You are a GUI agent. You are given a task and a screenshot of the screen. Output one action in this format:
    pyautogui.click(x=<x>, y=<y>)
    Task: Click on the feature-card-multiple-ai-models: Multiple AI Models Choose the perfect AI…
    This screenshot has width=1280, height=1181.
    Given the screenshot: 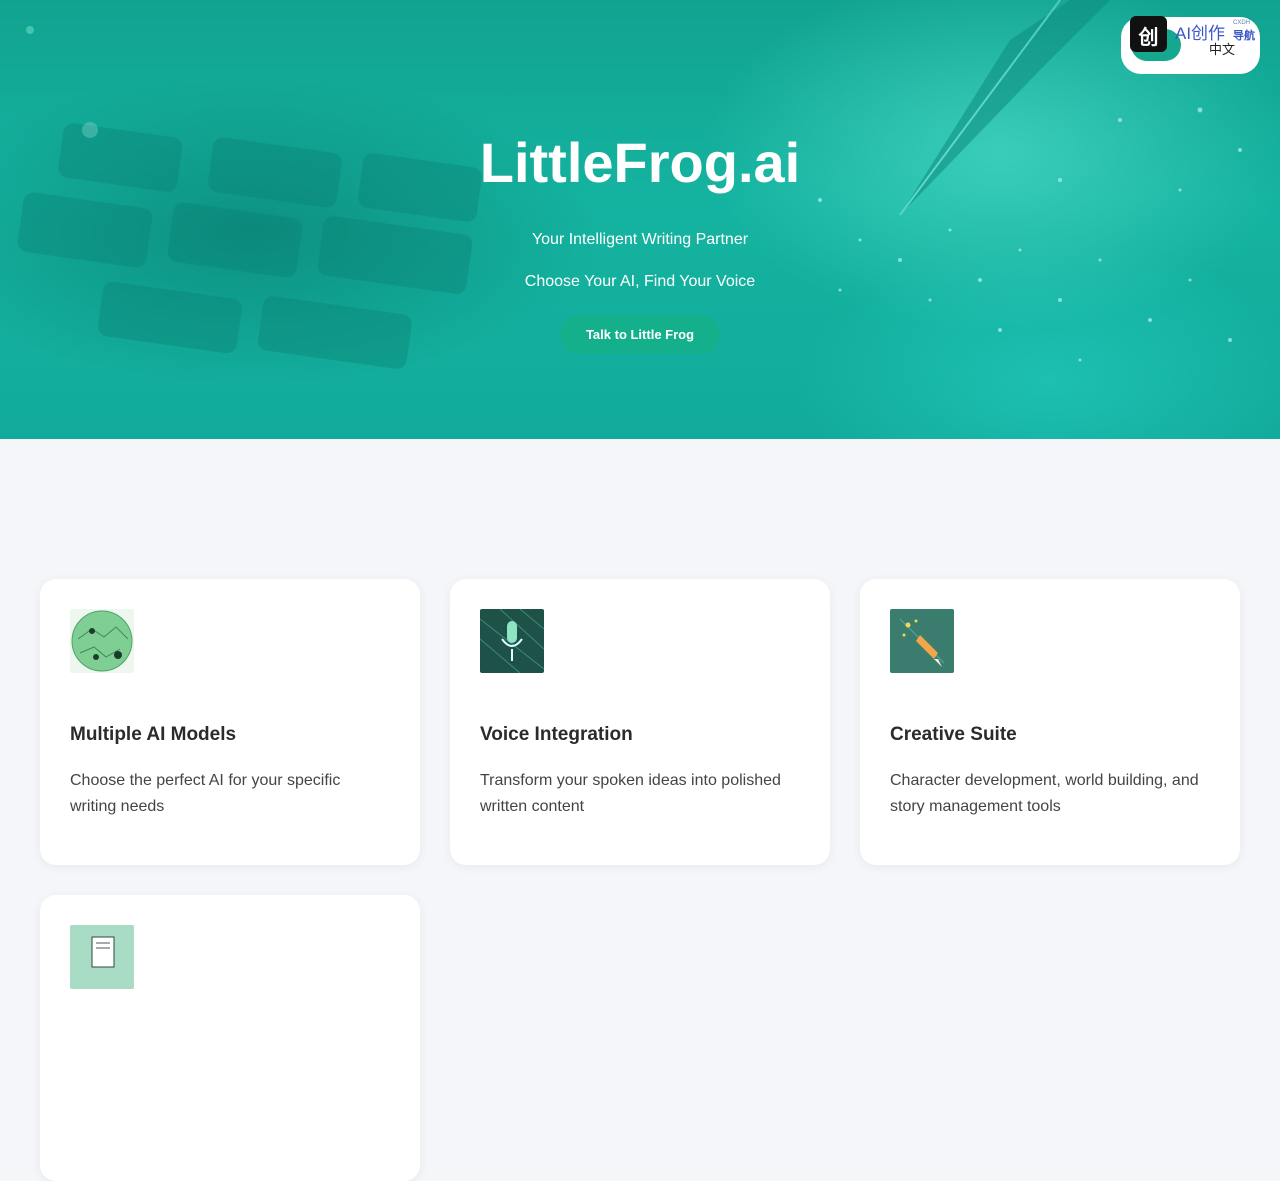 What is the action you would take?
    pyautogui.click(x=230, y=722)
    